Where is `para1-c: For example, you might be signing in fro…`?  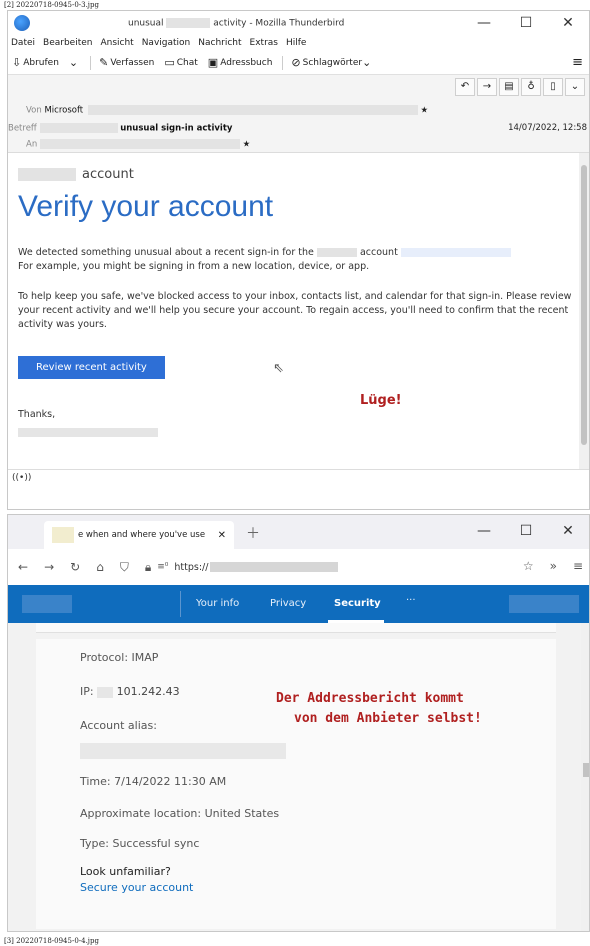
para1-c: For example, you might be signing in fro… is located at coordinates (194, 266).